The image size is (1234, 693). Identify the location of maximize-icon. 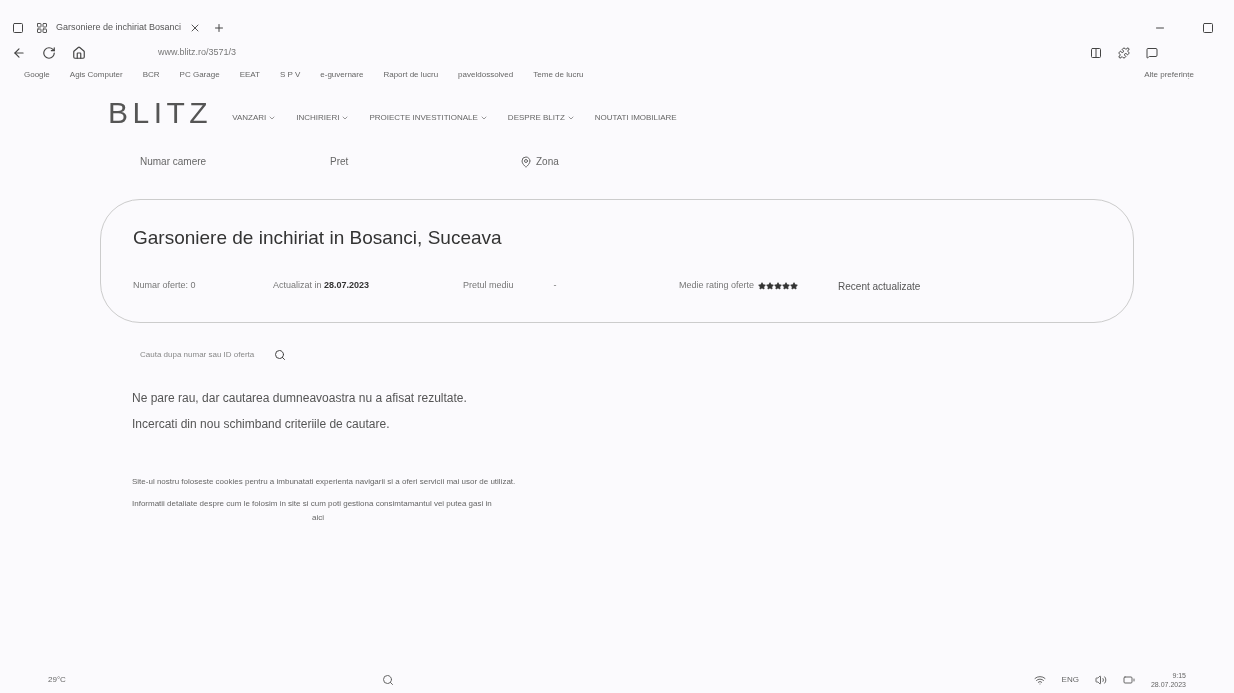
(1208, 28).